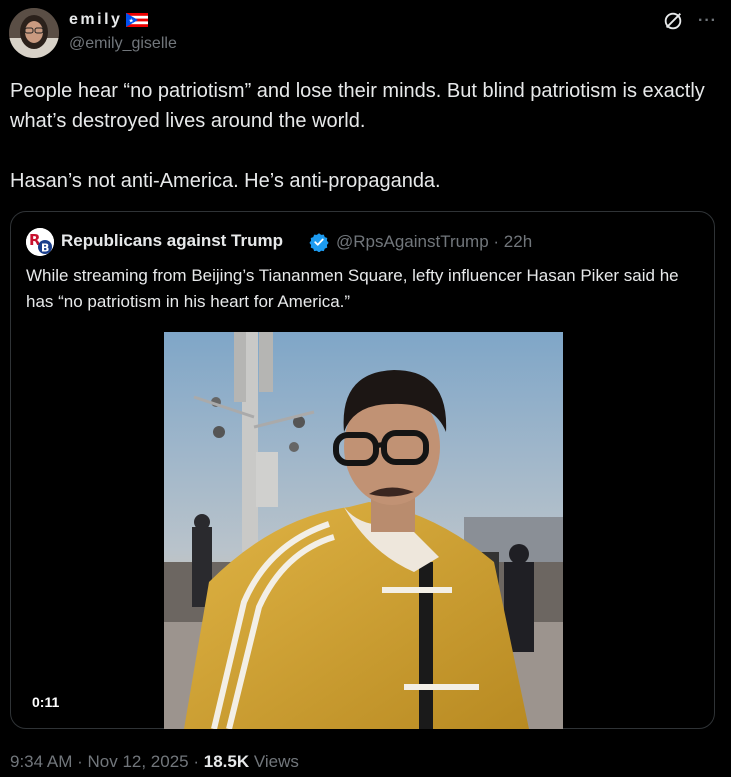 The image size is (731, 777). I want to click on quoted-avatar: R B, so click(40, 242).